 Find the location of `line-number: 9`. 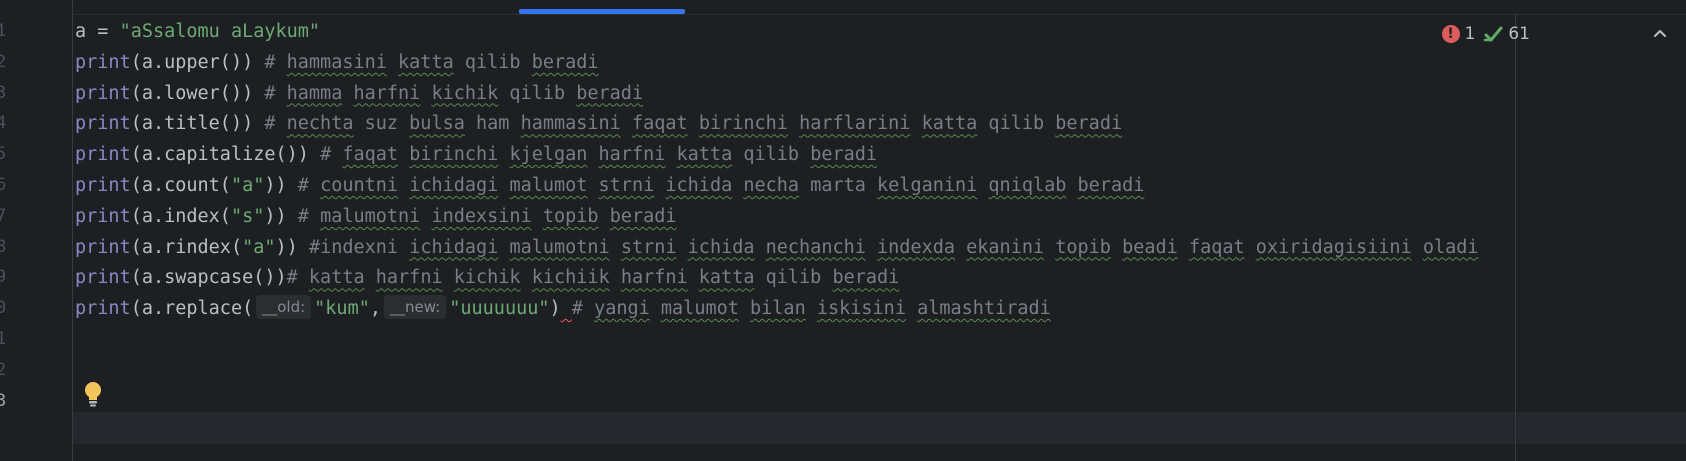

line-number: 9 is located at coordinates (3, 277).